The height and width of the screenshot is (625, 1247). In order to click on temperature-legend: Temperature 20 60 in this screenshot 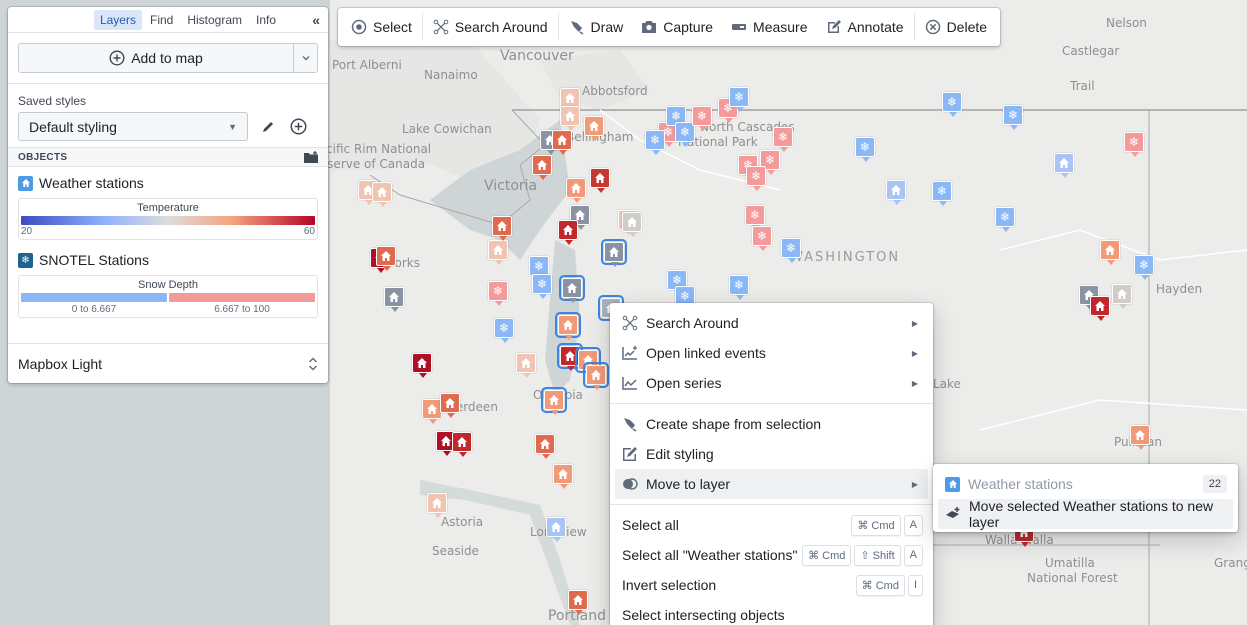, I will do `click(168, 219)`.